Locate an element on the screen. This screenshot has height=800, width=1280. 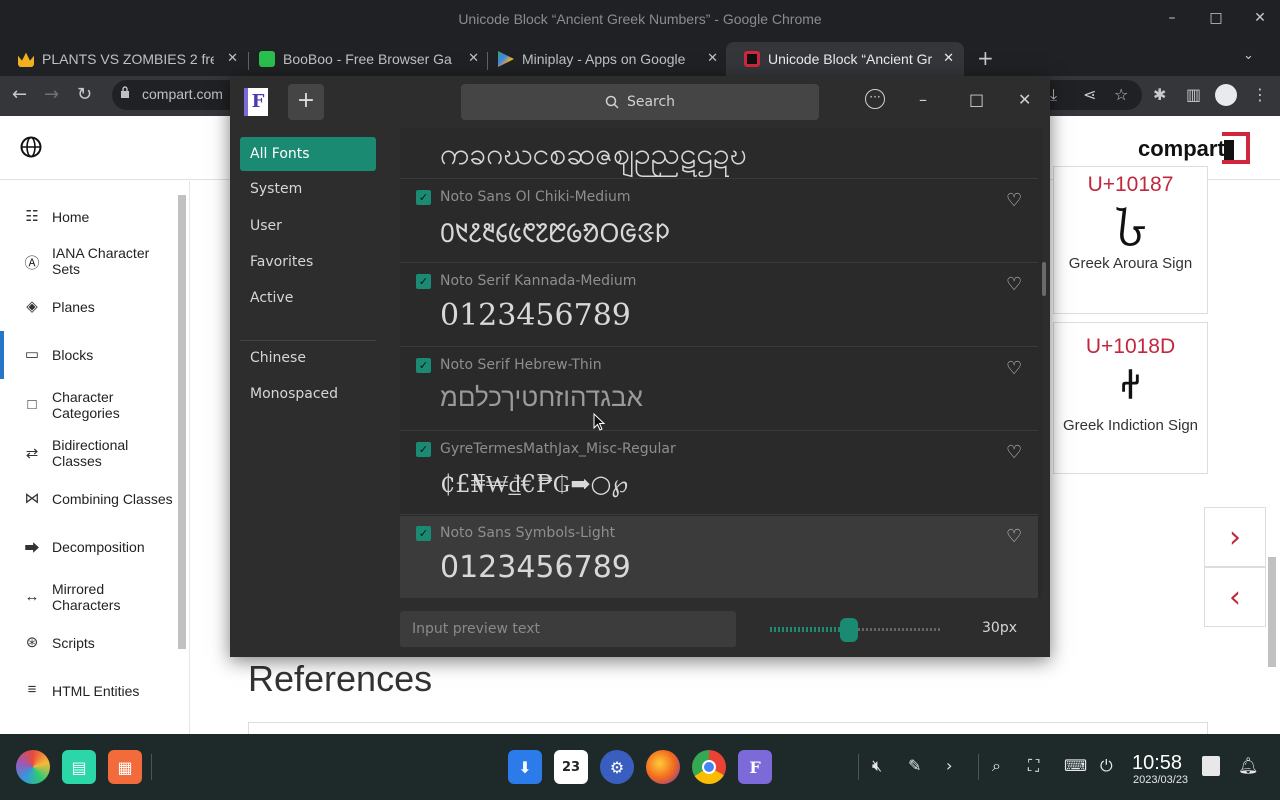
font-manager-app-icon: F is located at coordinates (755, 767).